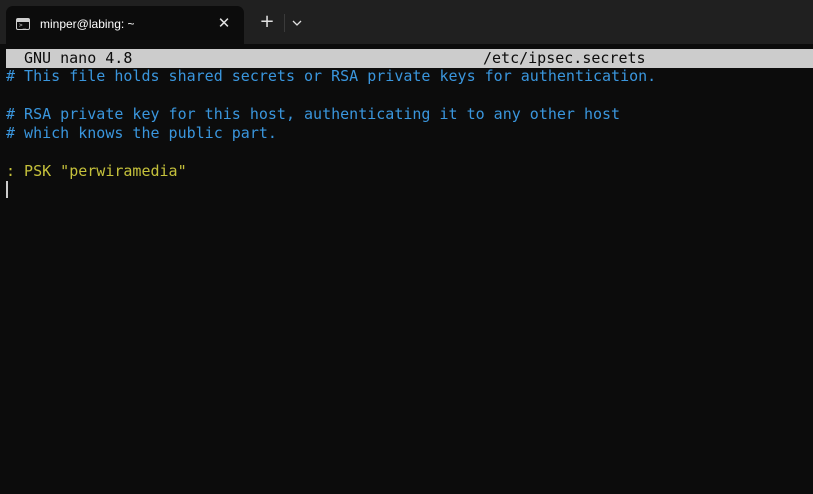 The height and width of the screenshot is (494, 813). What do you see at coordinates (23, 24) in the screenshot?
I see `terminal-icon: >_` at bounding box center [23, 24].